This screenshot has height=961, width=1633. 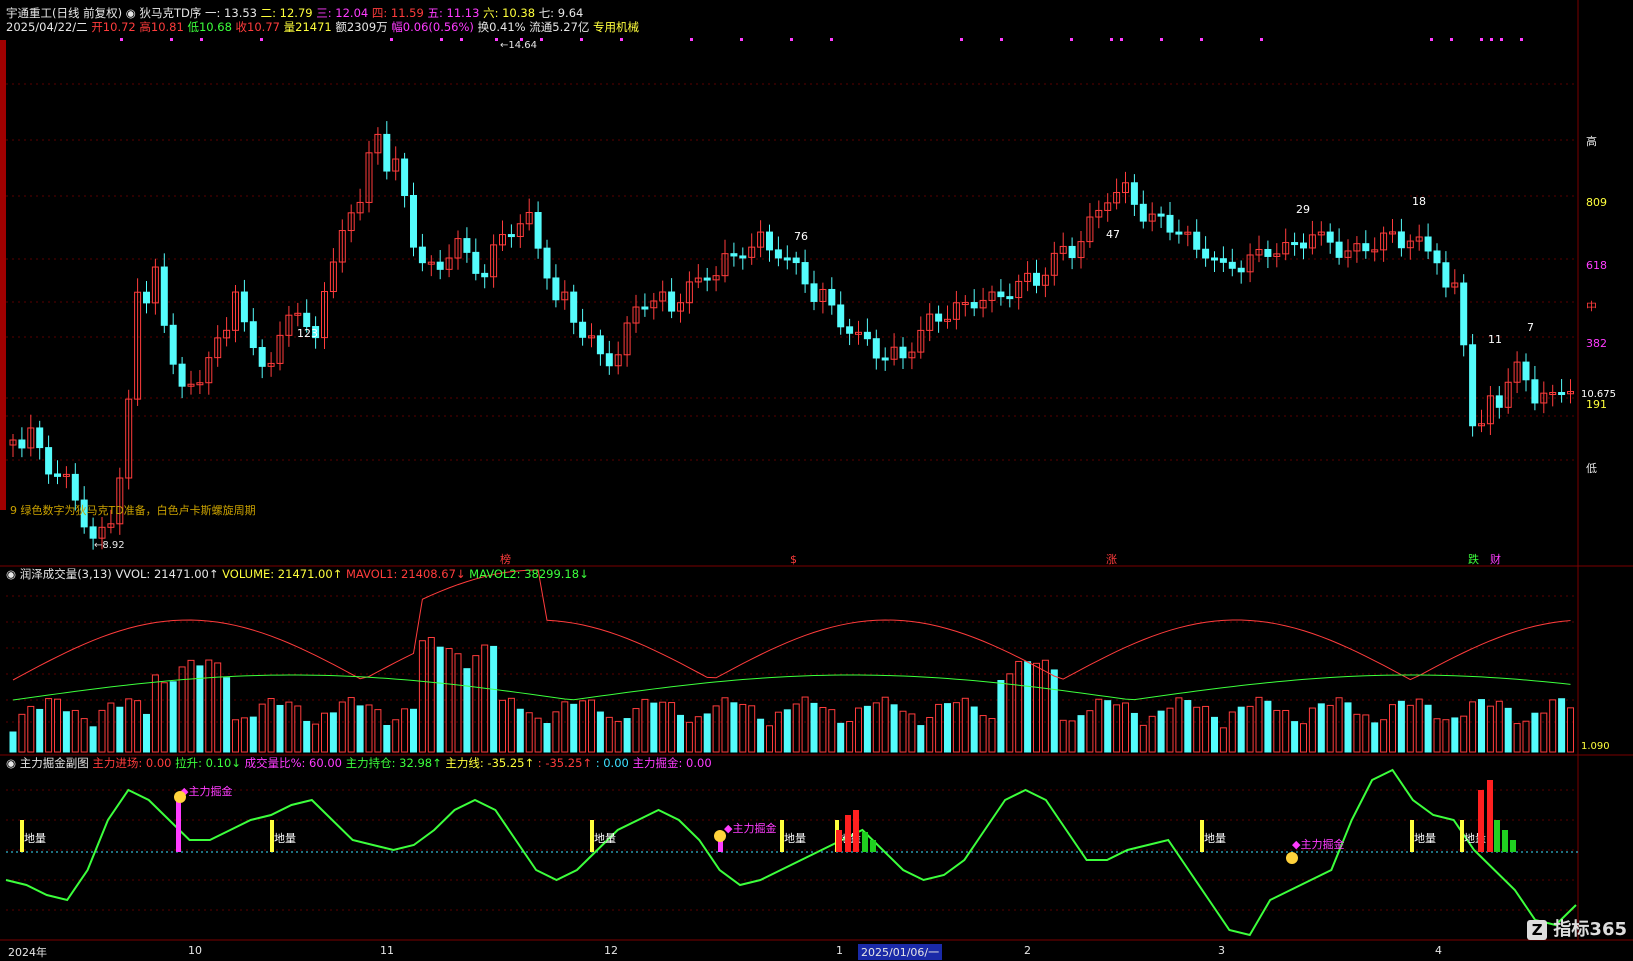 What do you see at coordinates (1530, 327) in the screenshot?
I see `lucas-count: 7` at bounding box center [1530, 327].